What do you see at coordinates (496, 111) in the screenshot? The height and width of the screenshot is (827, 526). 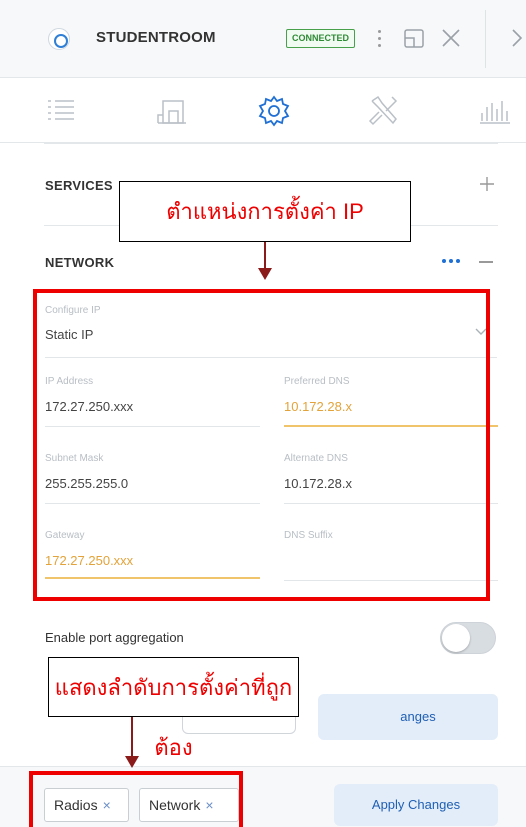 I see `stats-icon` at bounding box center [496, 111].